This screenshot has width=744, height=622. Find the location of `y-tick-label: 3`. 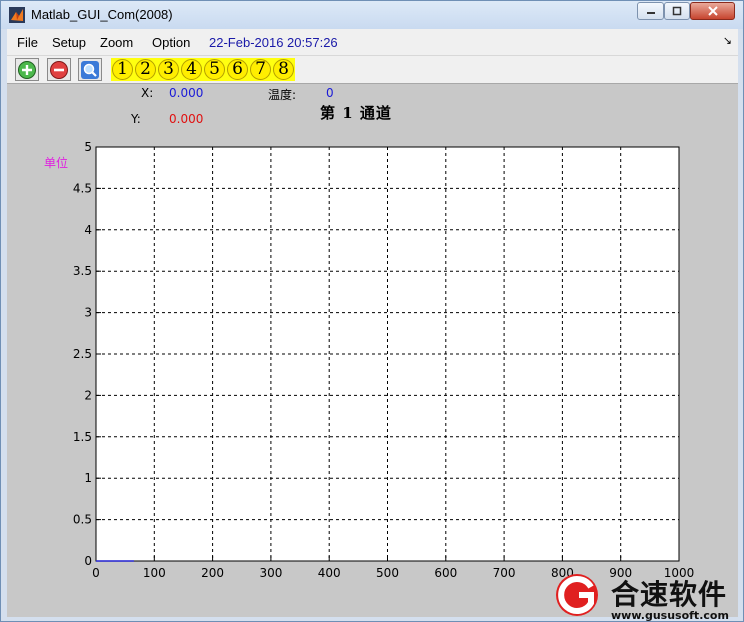

y-tick-label: 3 is located at coordinates (88, 313).